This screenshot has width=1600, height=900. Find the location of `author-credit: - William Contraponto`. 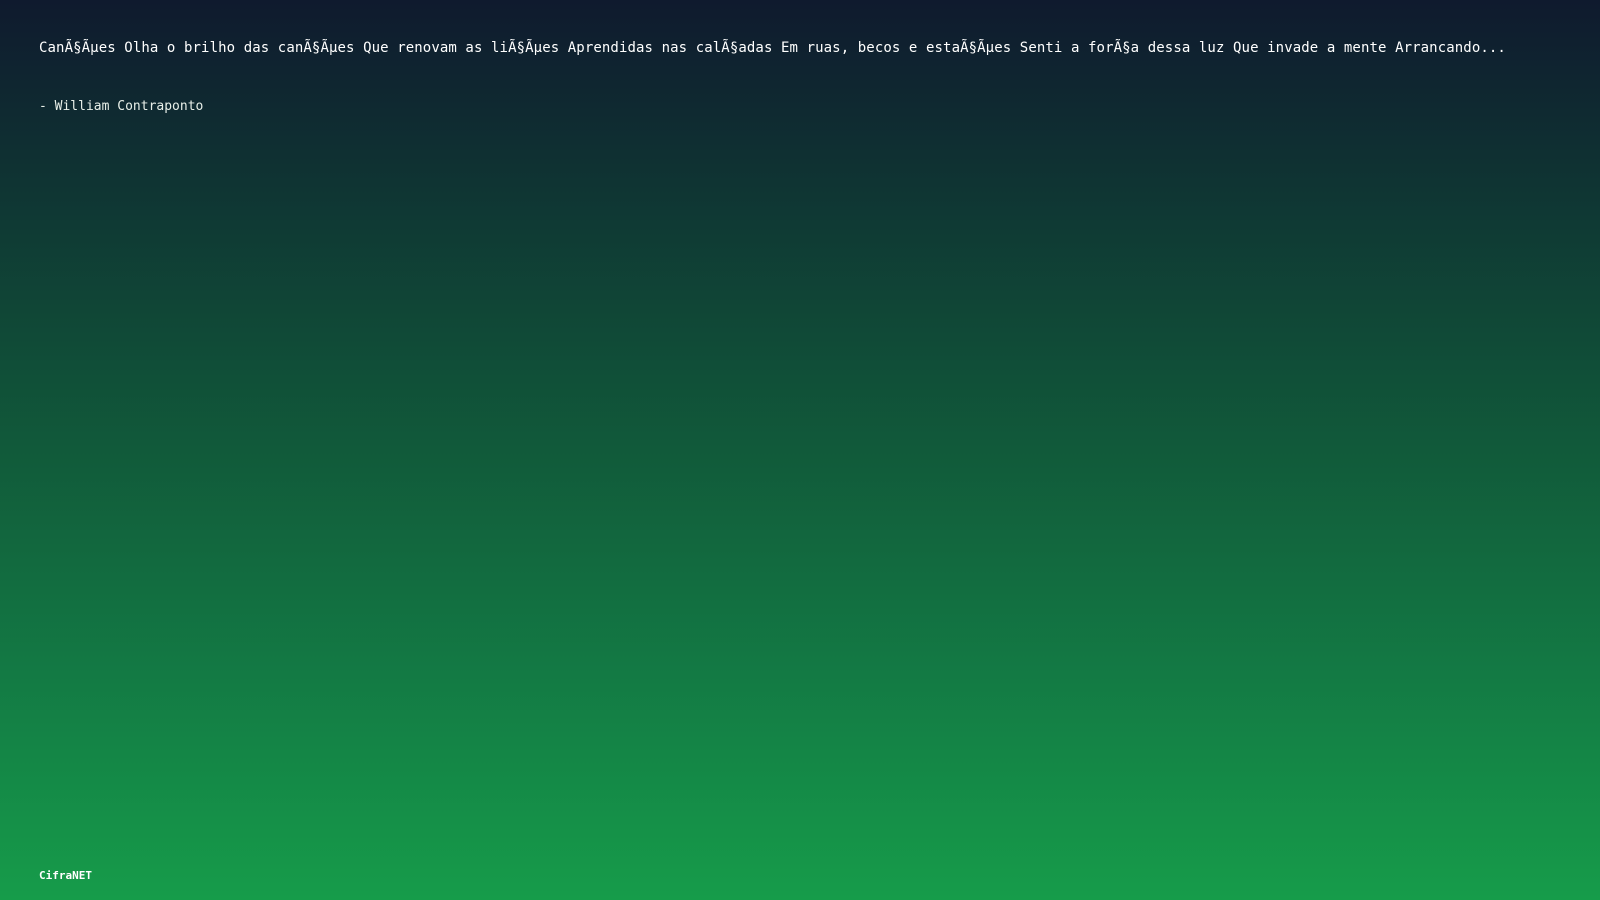

author-credit: - William Contraponto is located at coordinates (121, 106).